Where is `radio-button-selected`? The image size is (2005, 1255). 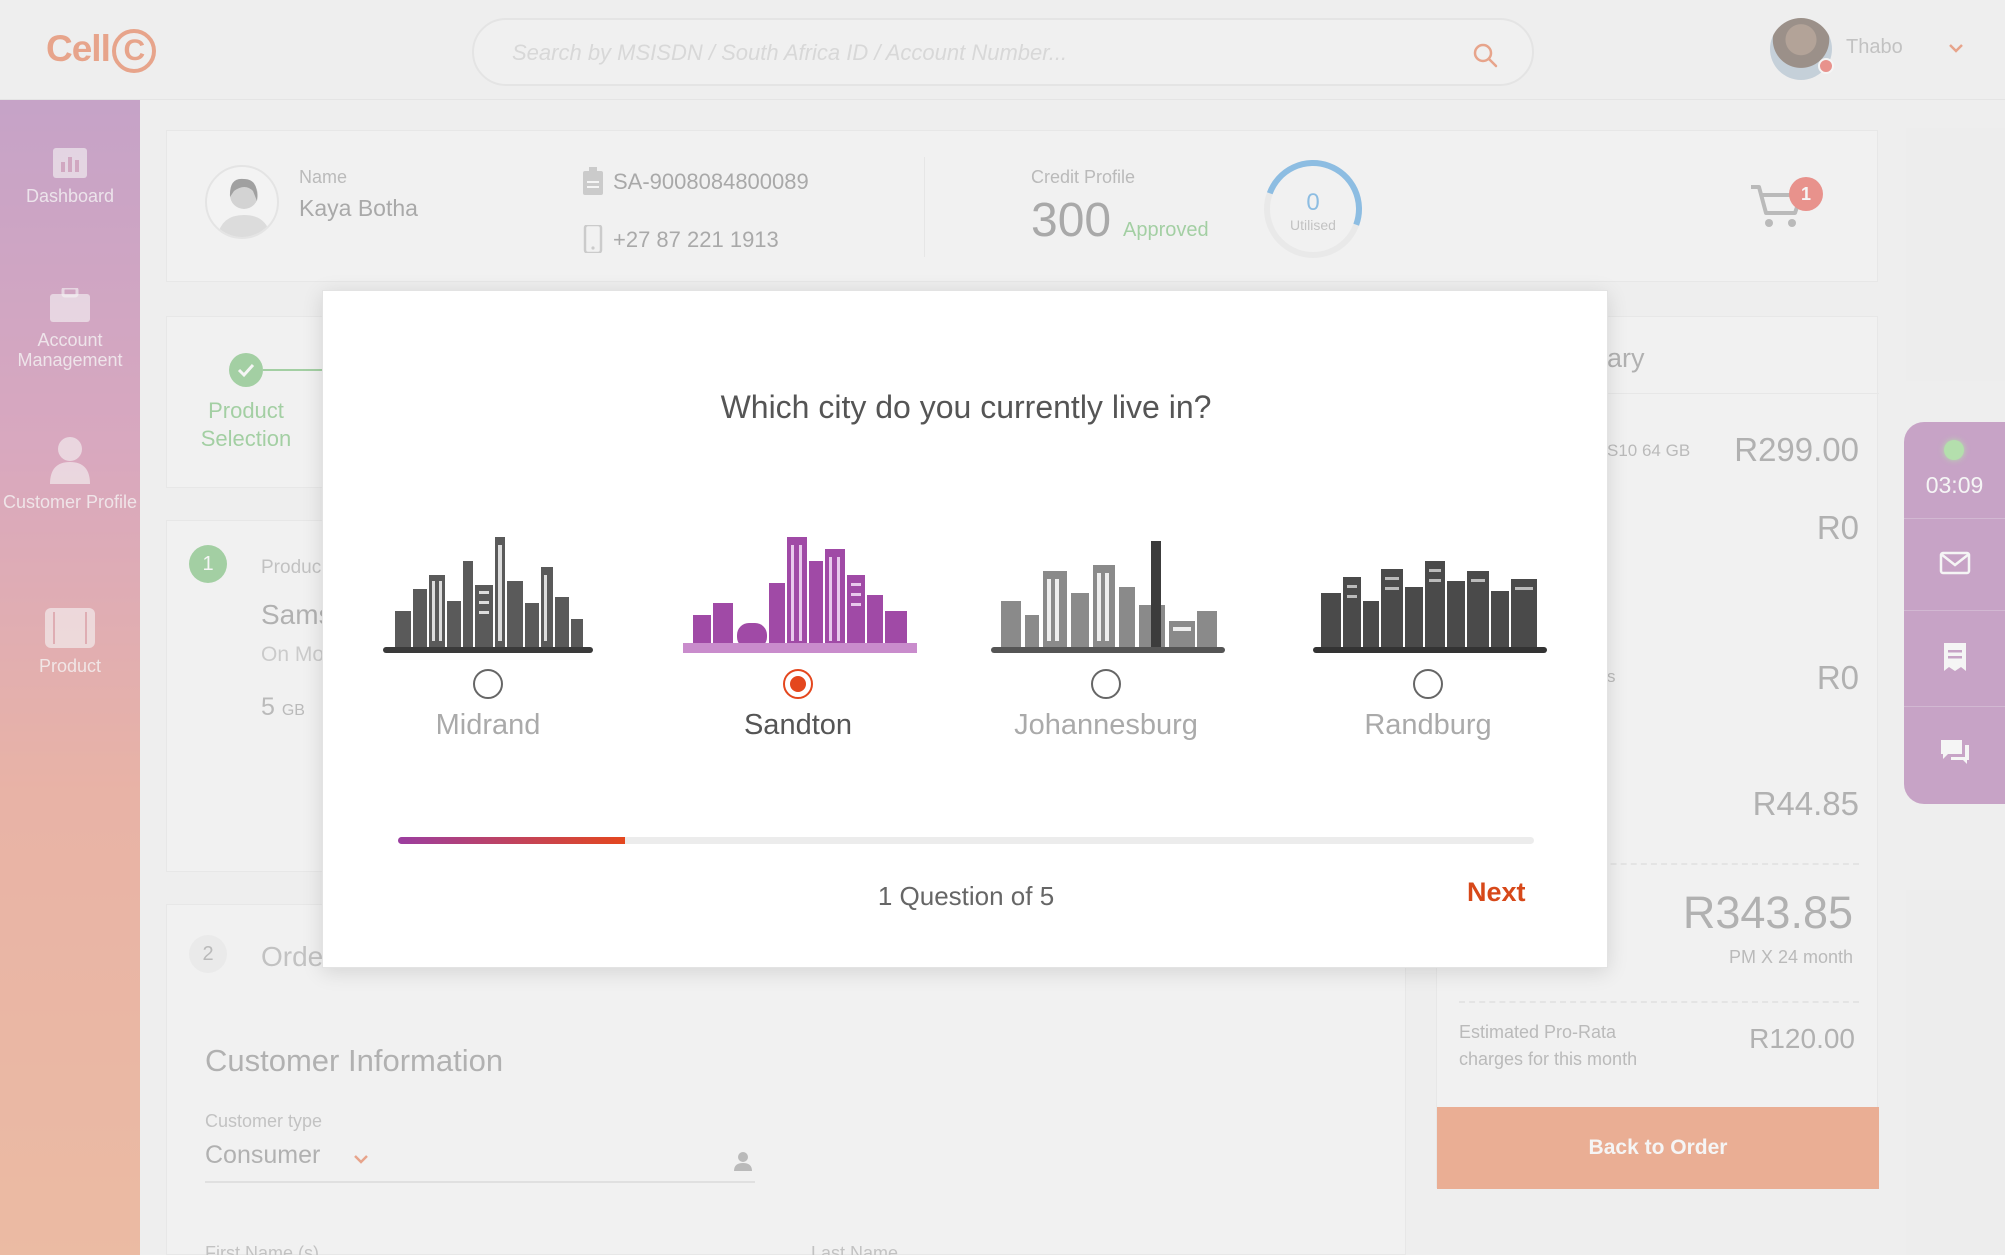
radio-button-selected is located at coordinates (798, 684).